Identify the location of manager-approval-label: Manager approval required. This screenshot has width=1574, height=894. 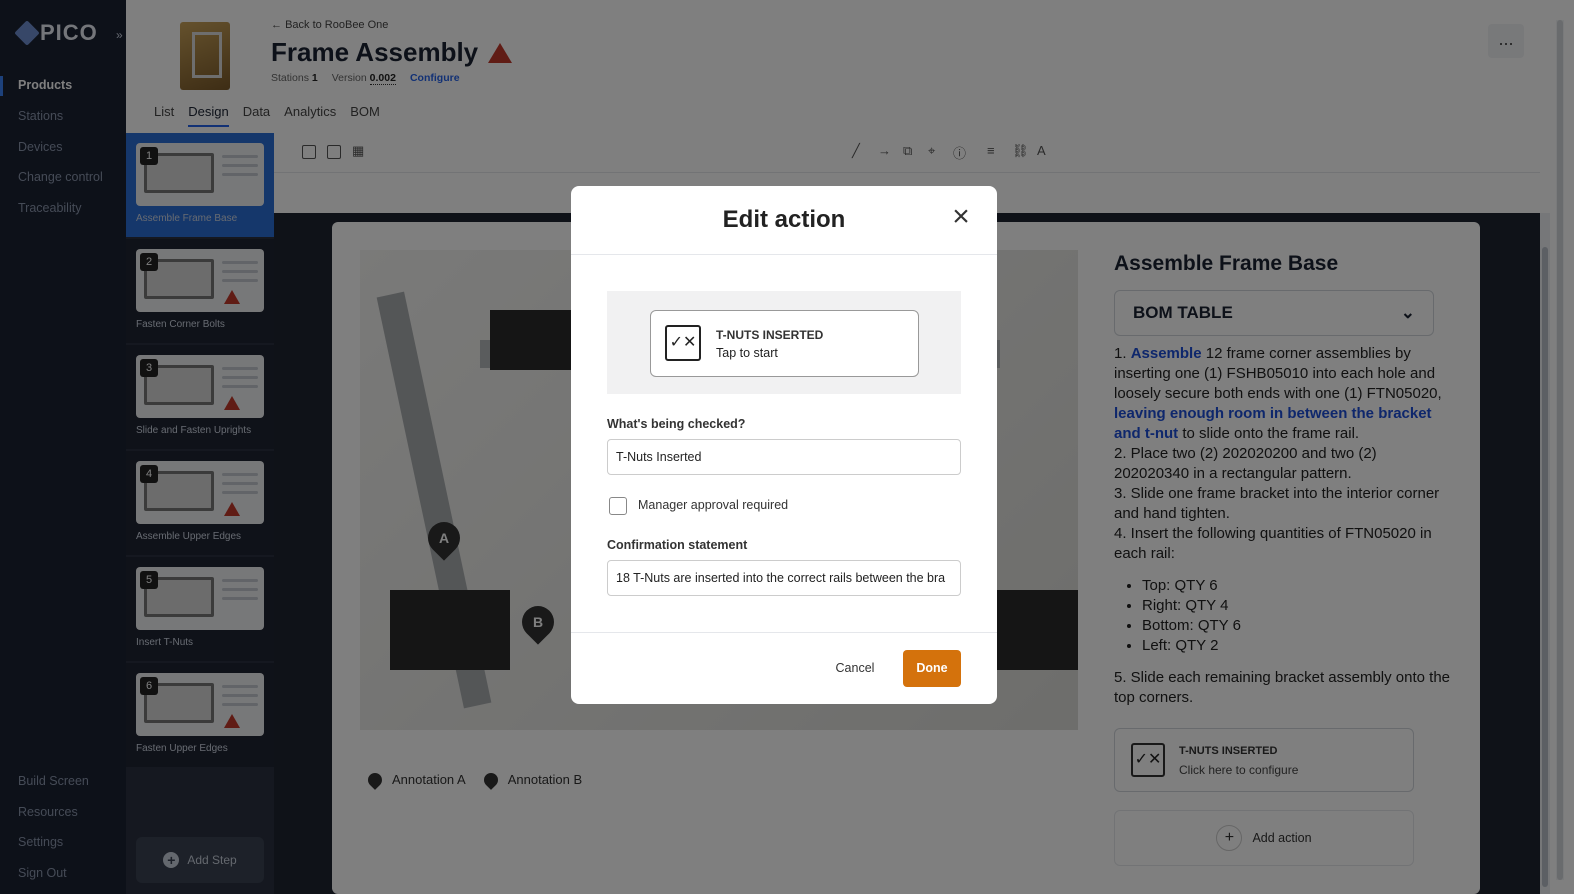
(713, 505).